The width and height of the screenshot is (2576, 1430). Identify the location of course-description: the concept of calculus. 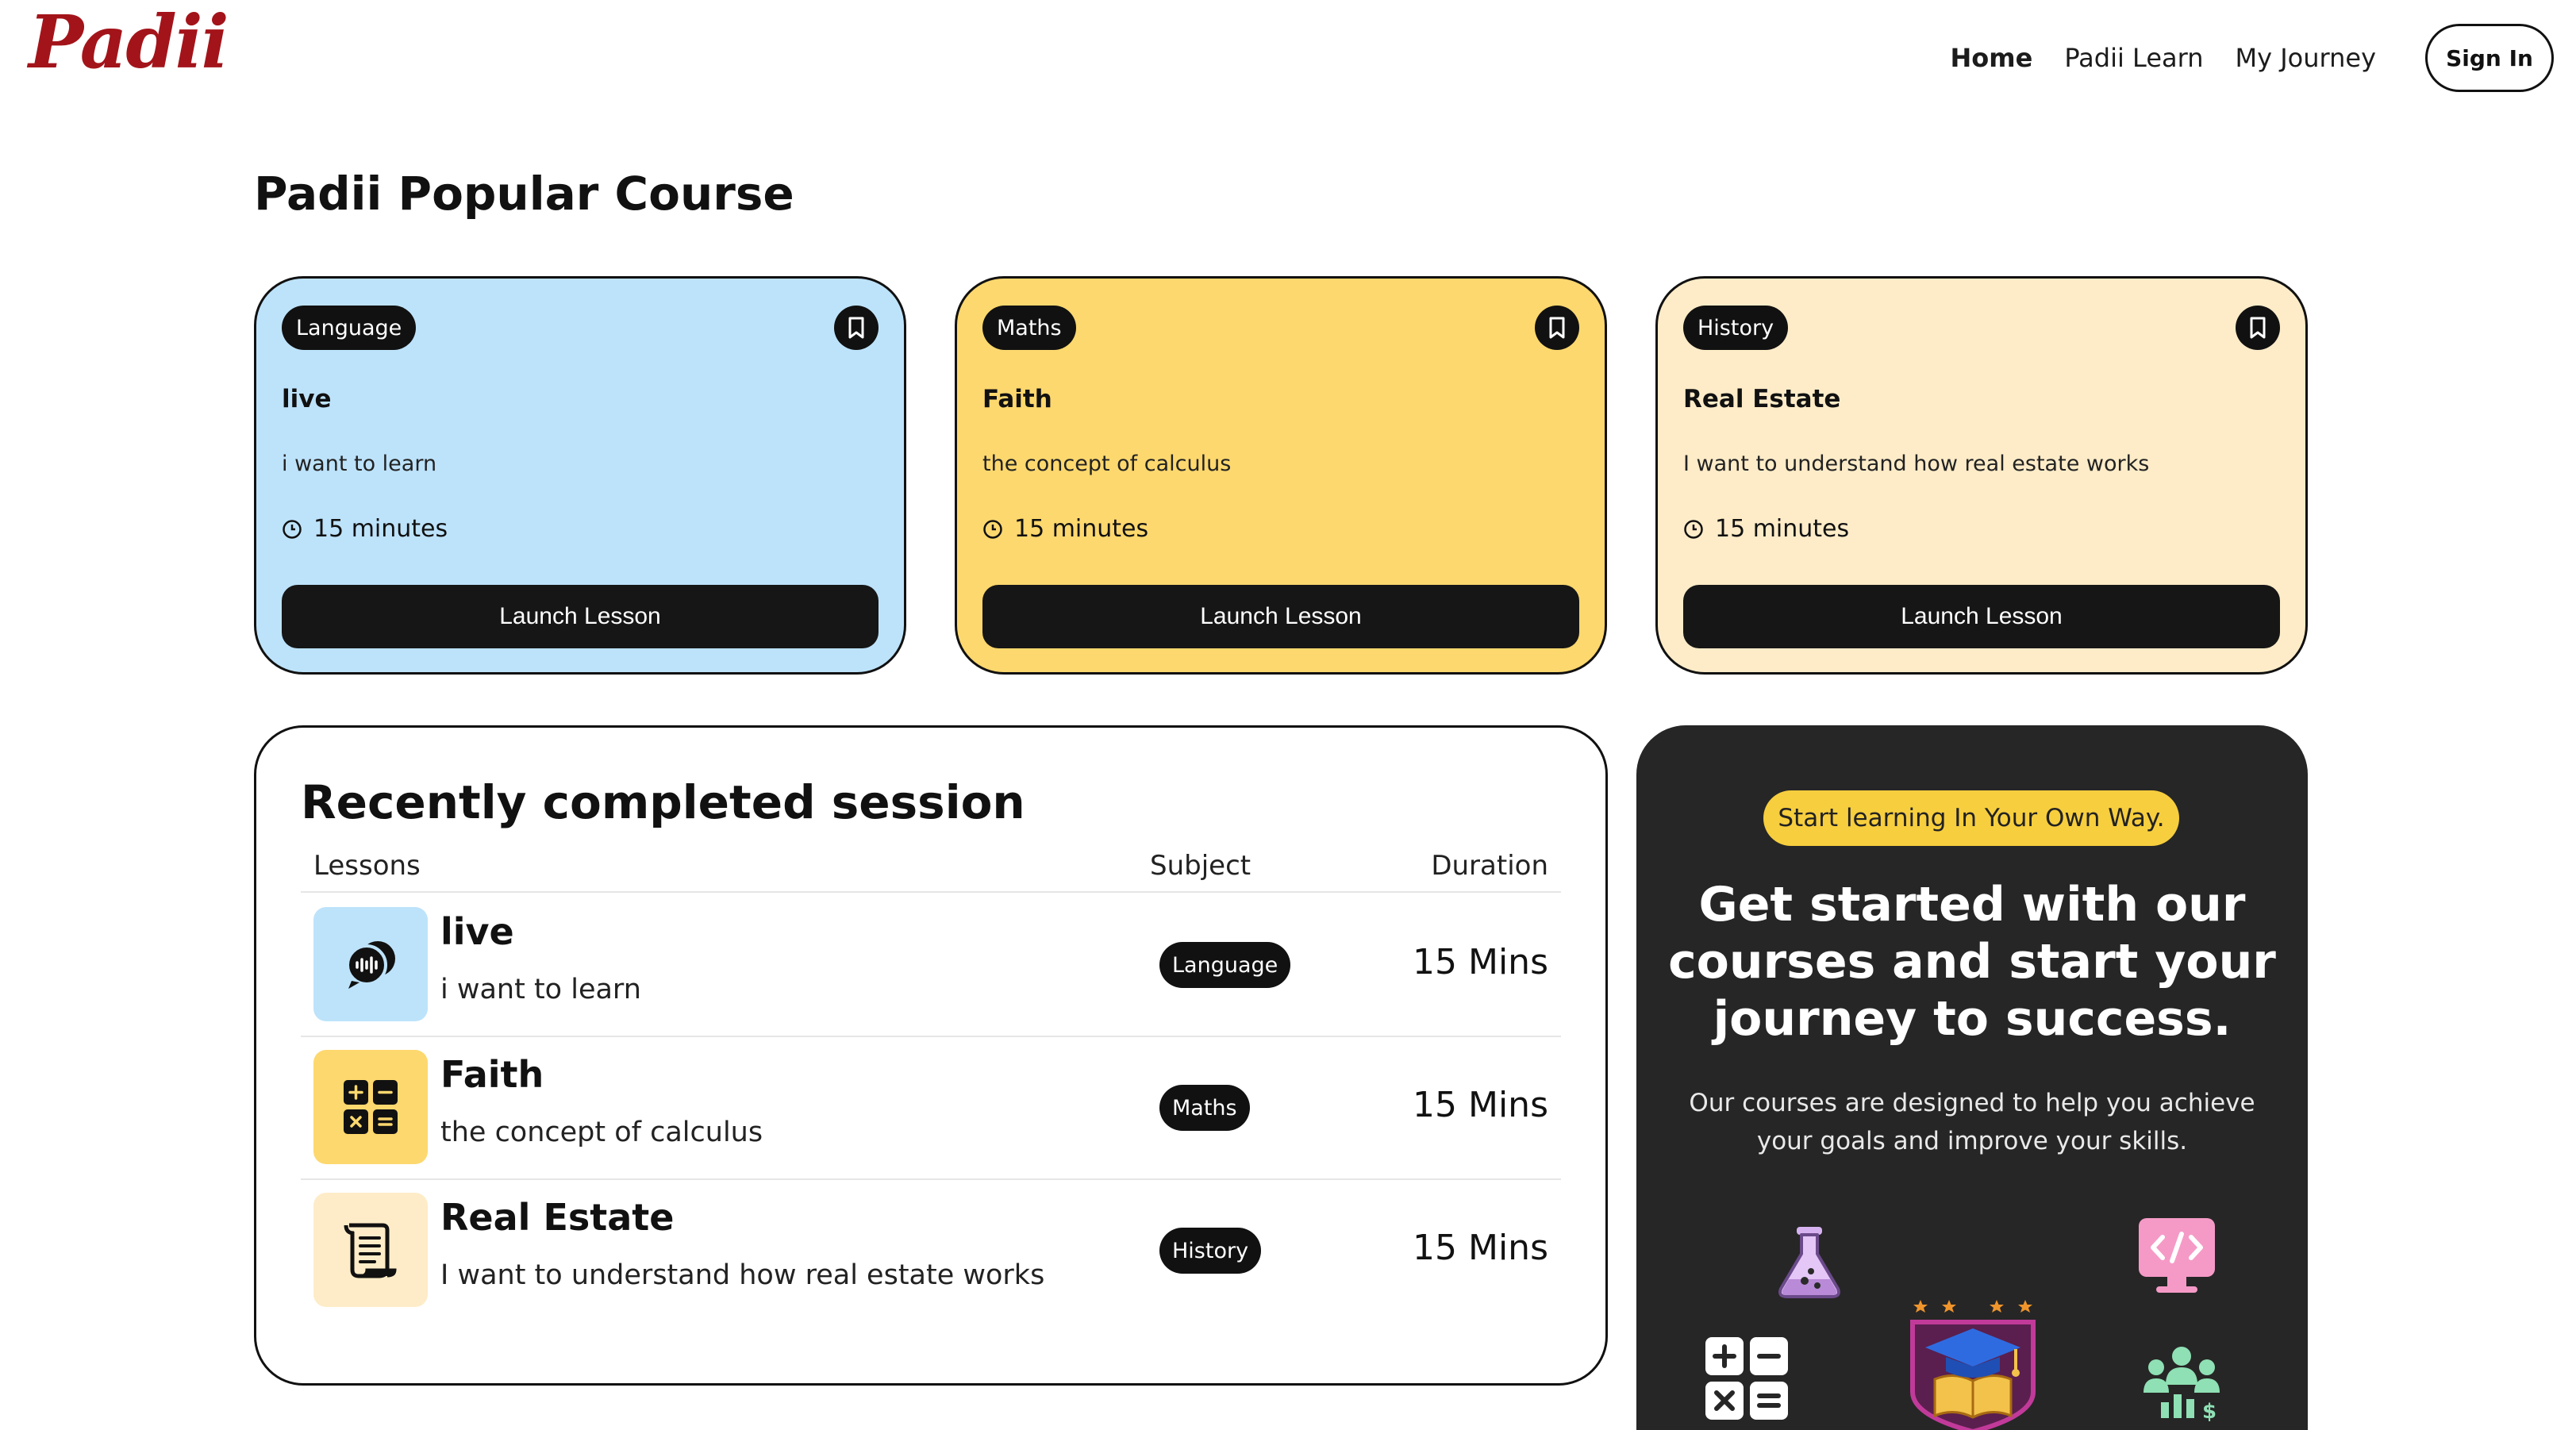
(1107, 464).